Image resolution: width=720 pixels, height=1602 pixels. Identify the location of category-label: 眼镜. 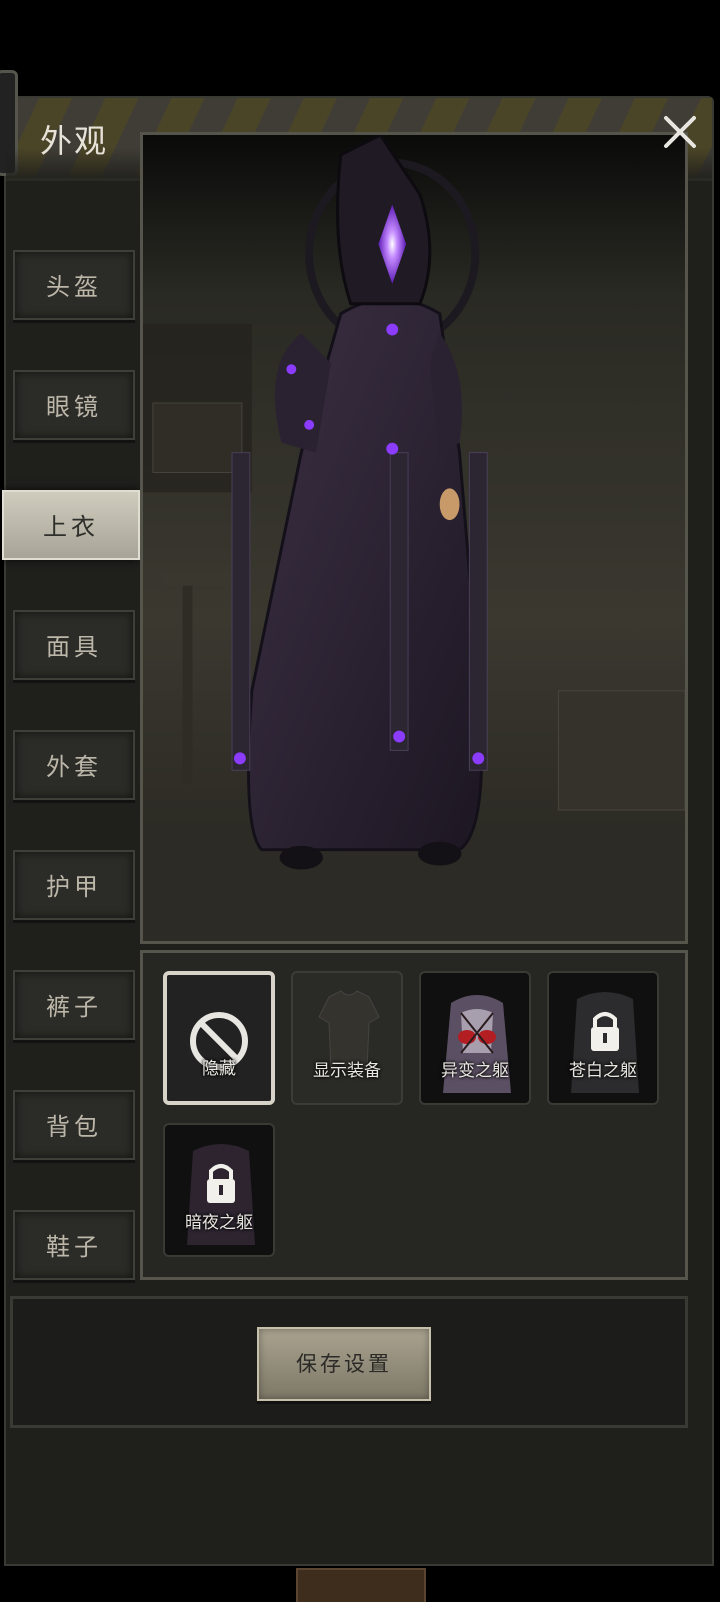
(74, 407).